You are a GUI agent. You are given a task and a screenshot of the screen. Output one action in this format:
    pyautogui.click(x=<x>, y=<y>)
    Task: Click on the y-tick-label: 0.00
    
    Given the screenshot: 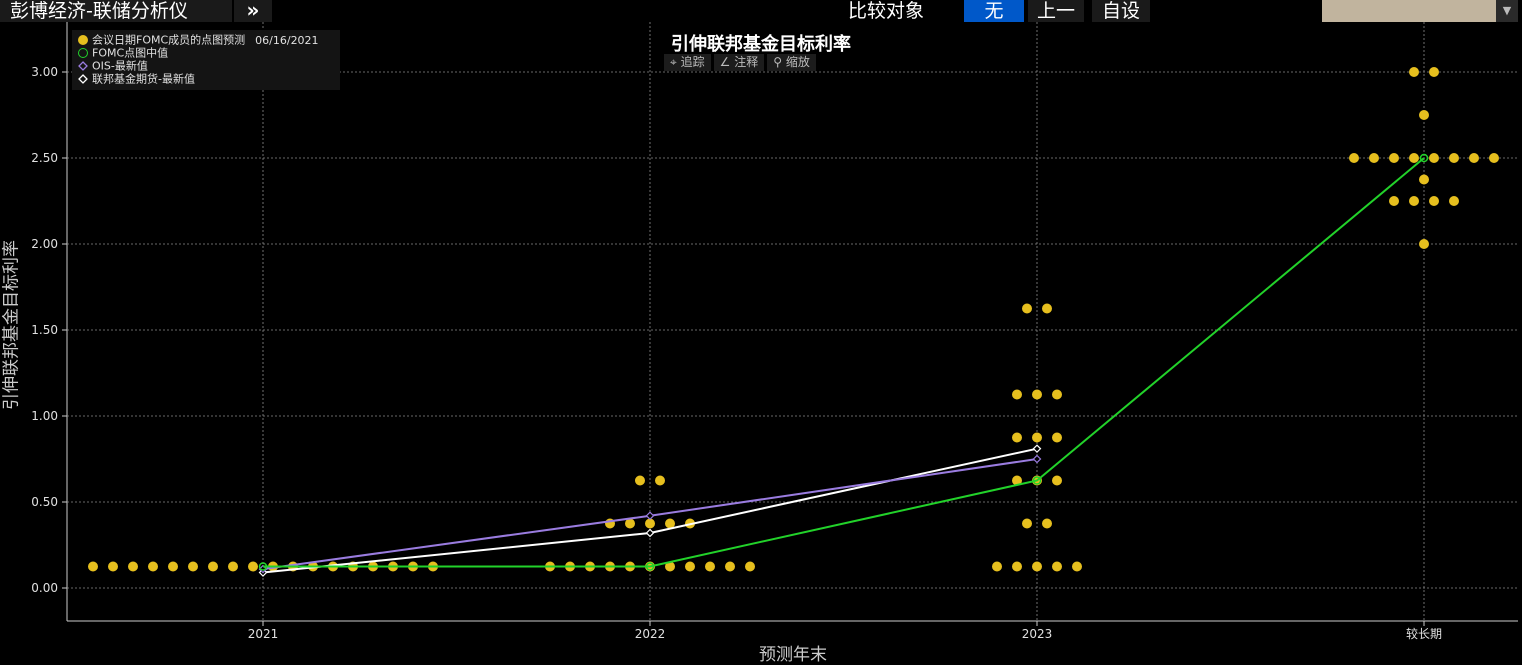 What is the action you would take?
    pyautogui.click(x=44, y=588)
    